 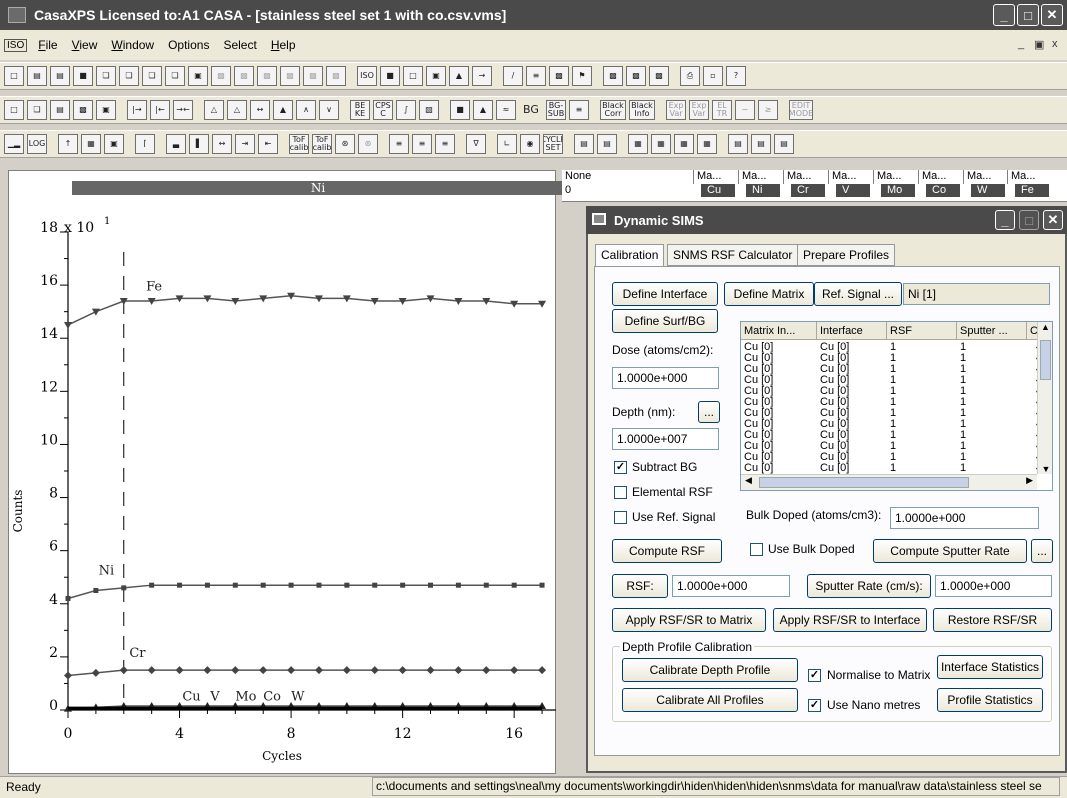 I want to click on compute-sputter-rate-button: Compute Sputter Rate, so click(x=950, y=551).